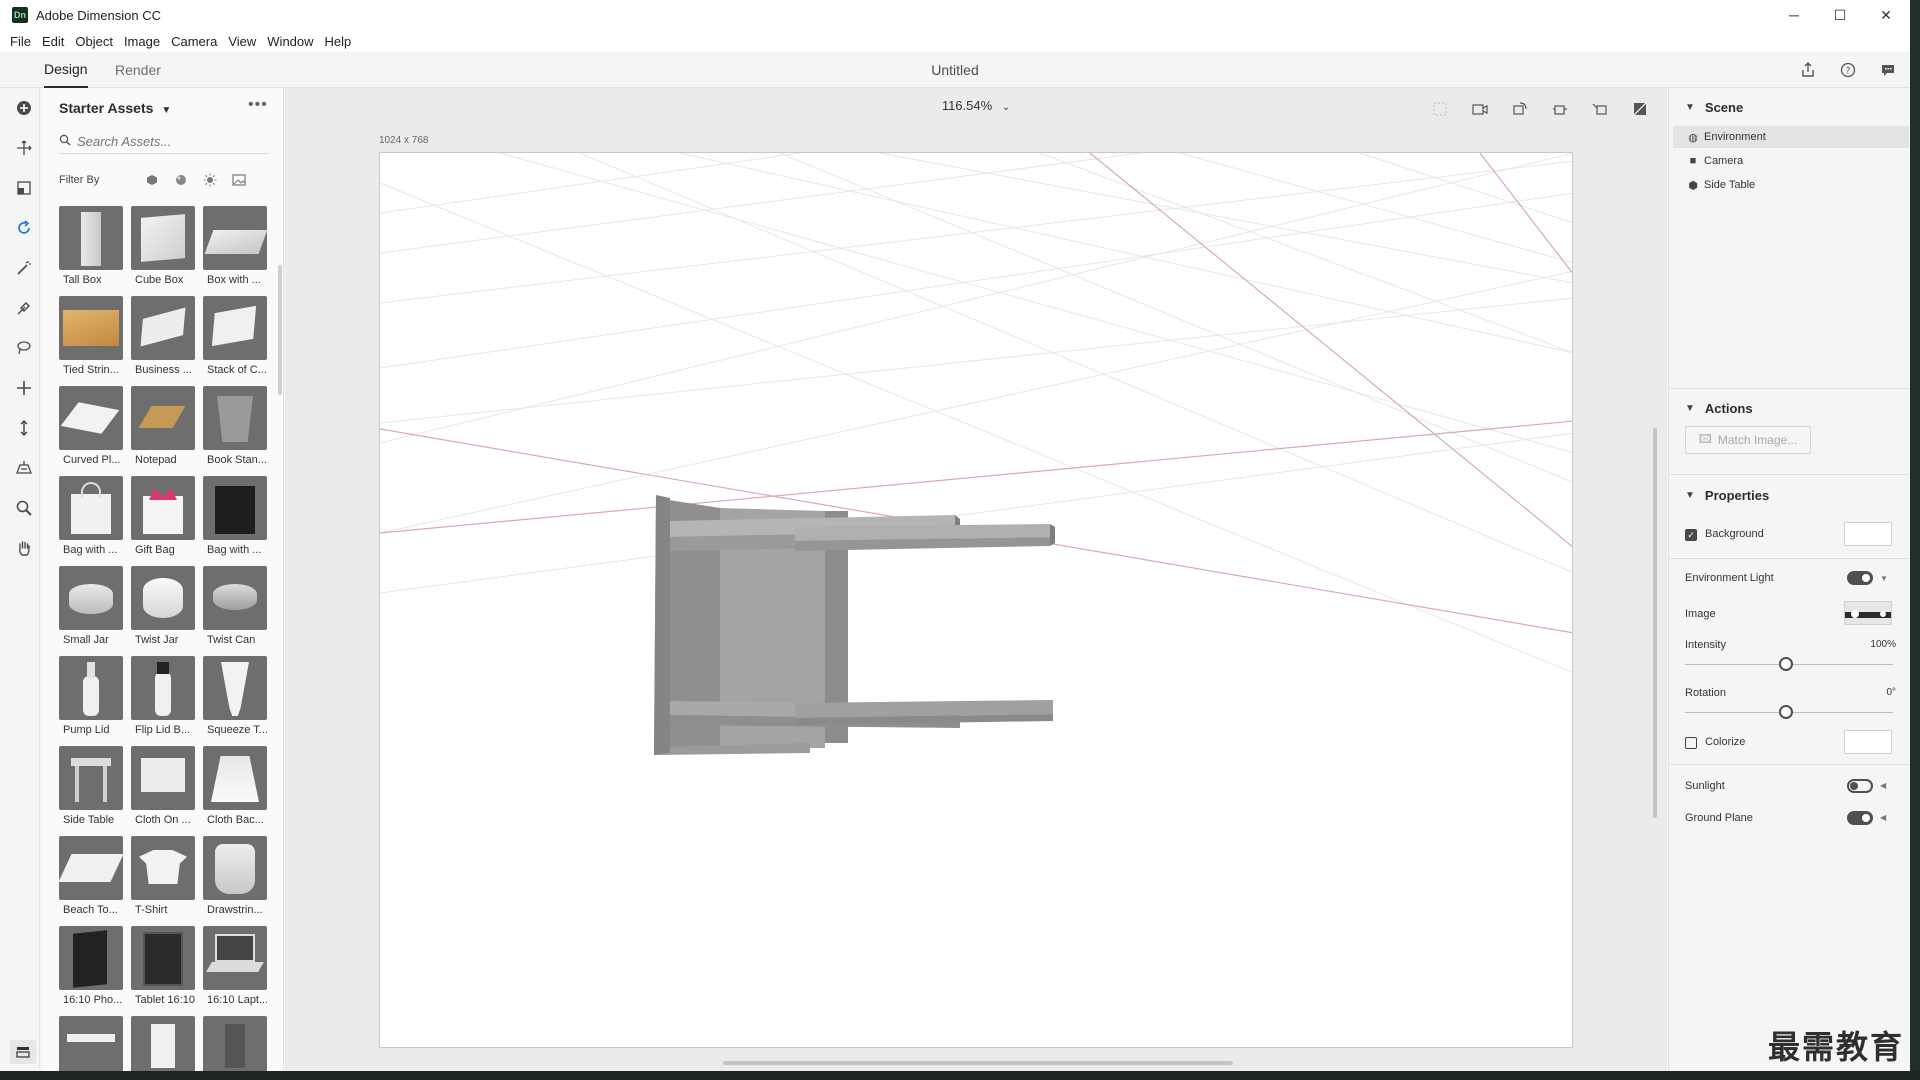  I want to click on close-button: ✕, so click(1886, 15).